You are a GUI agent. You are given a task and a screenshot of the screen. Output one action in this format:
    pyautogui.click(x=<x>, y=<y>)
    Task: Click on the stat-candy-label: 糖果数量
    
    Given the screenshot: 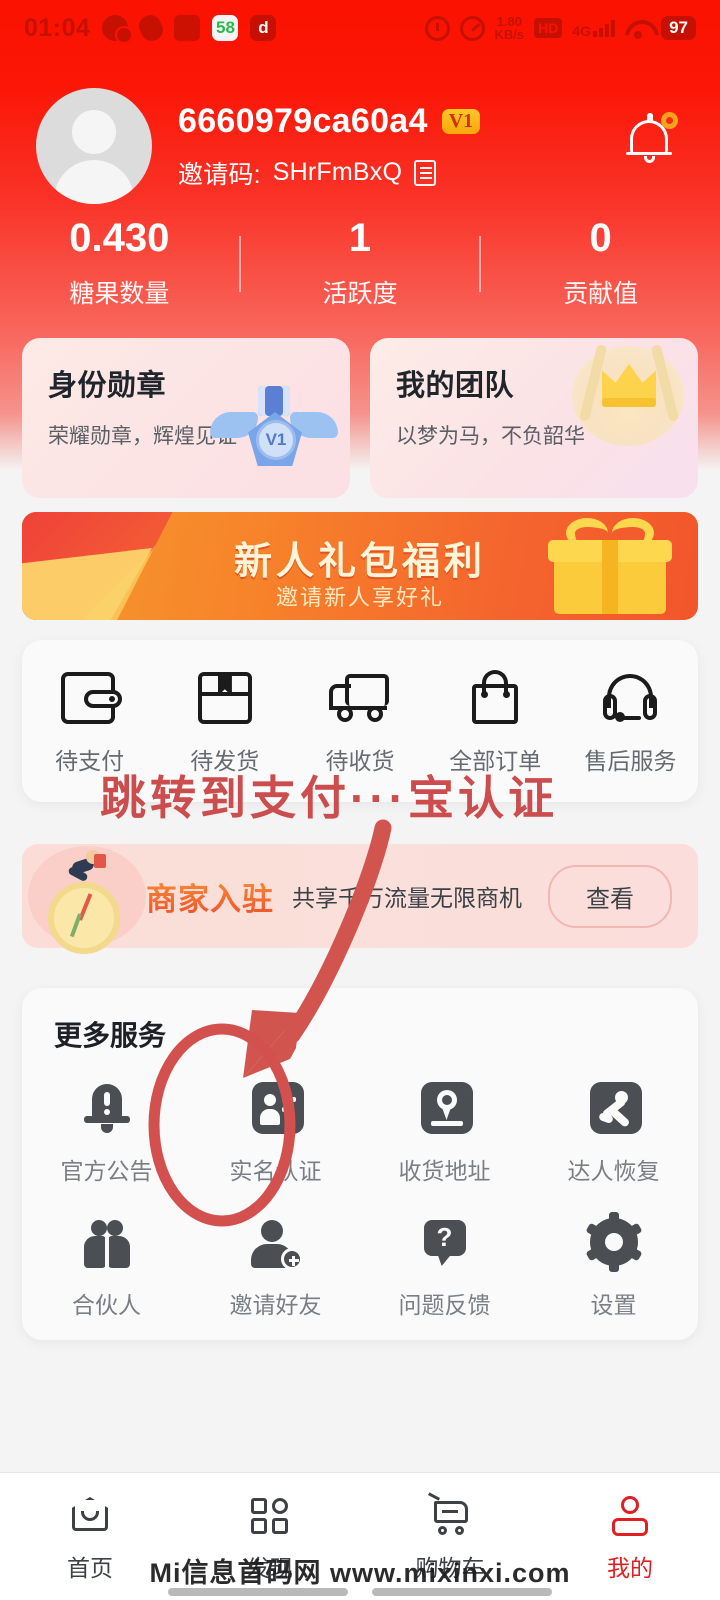 What is the action you would take?
    pyautogui.click(x=119, y=294)
    